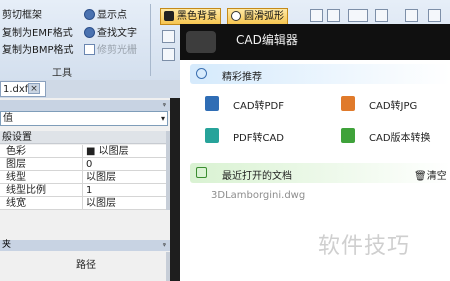 This screenshot has height=281, width=450. What do you see at coordinates (16, 203) in the screenshot?
I see `property-name: 线宽` at bounding box center [16, 203].